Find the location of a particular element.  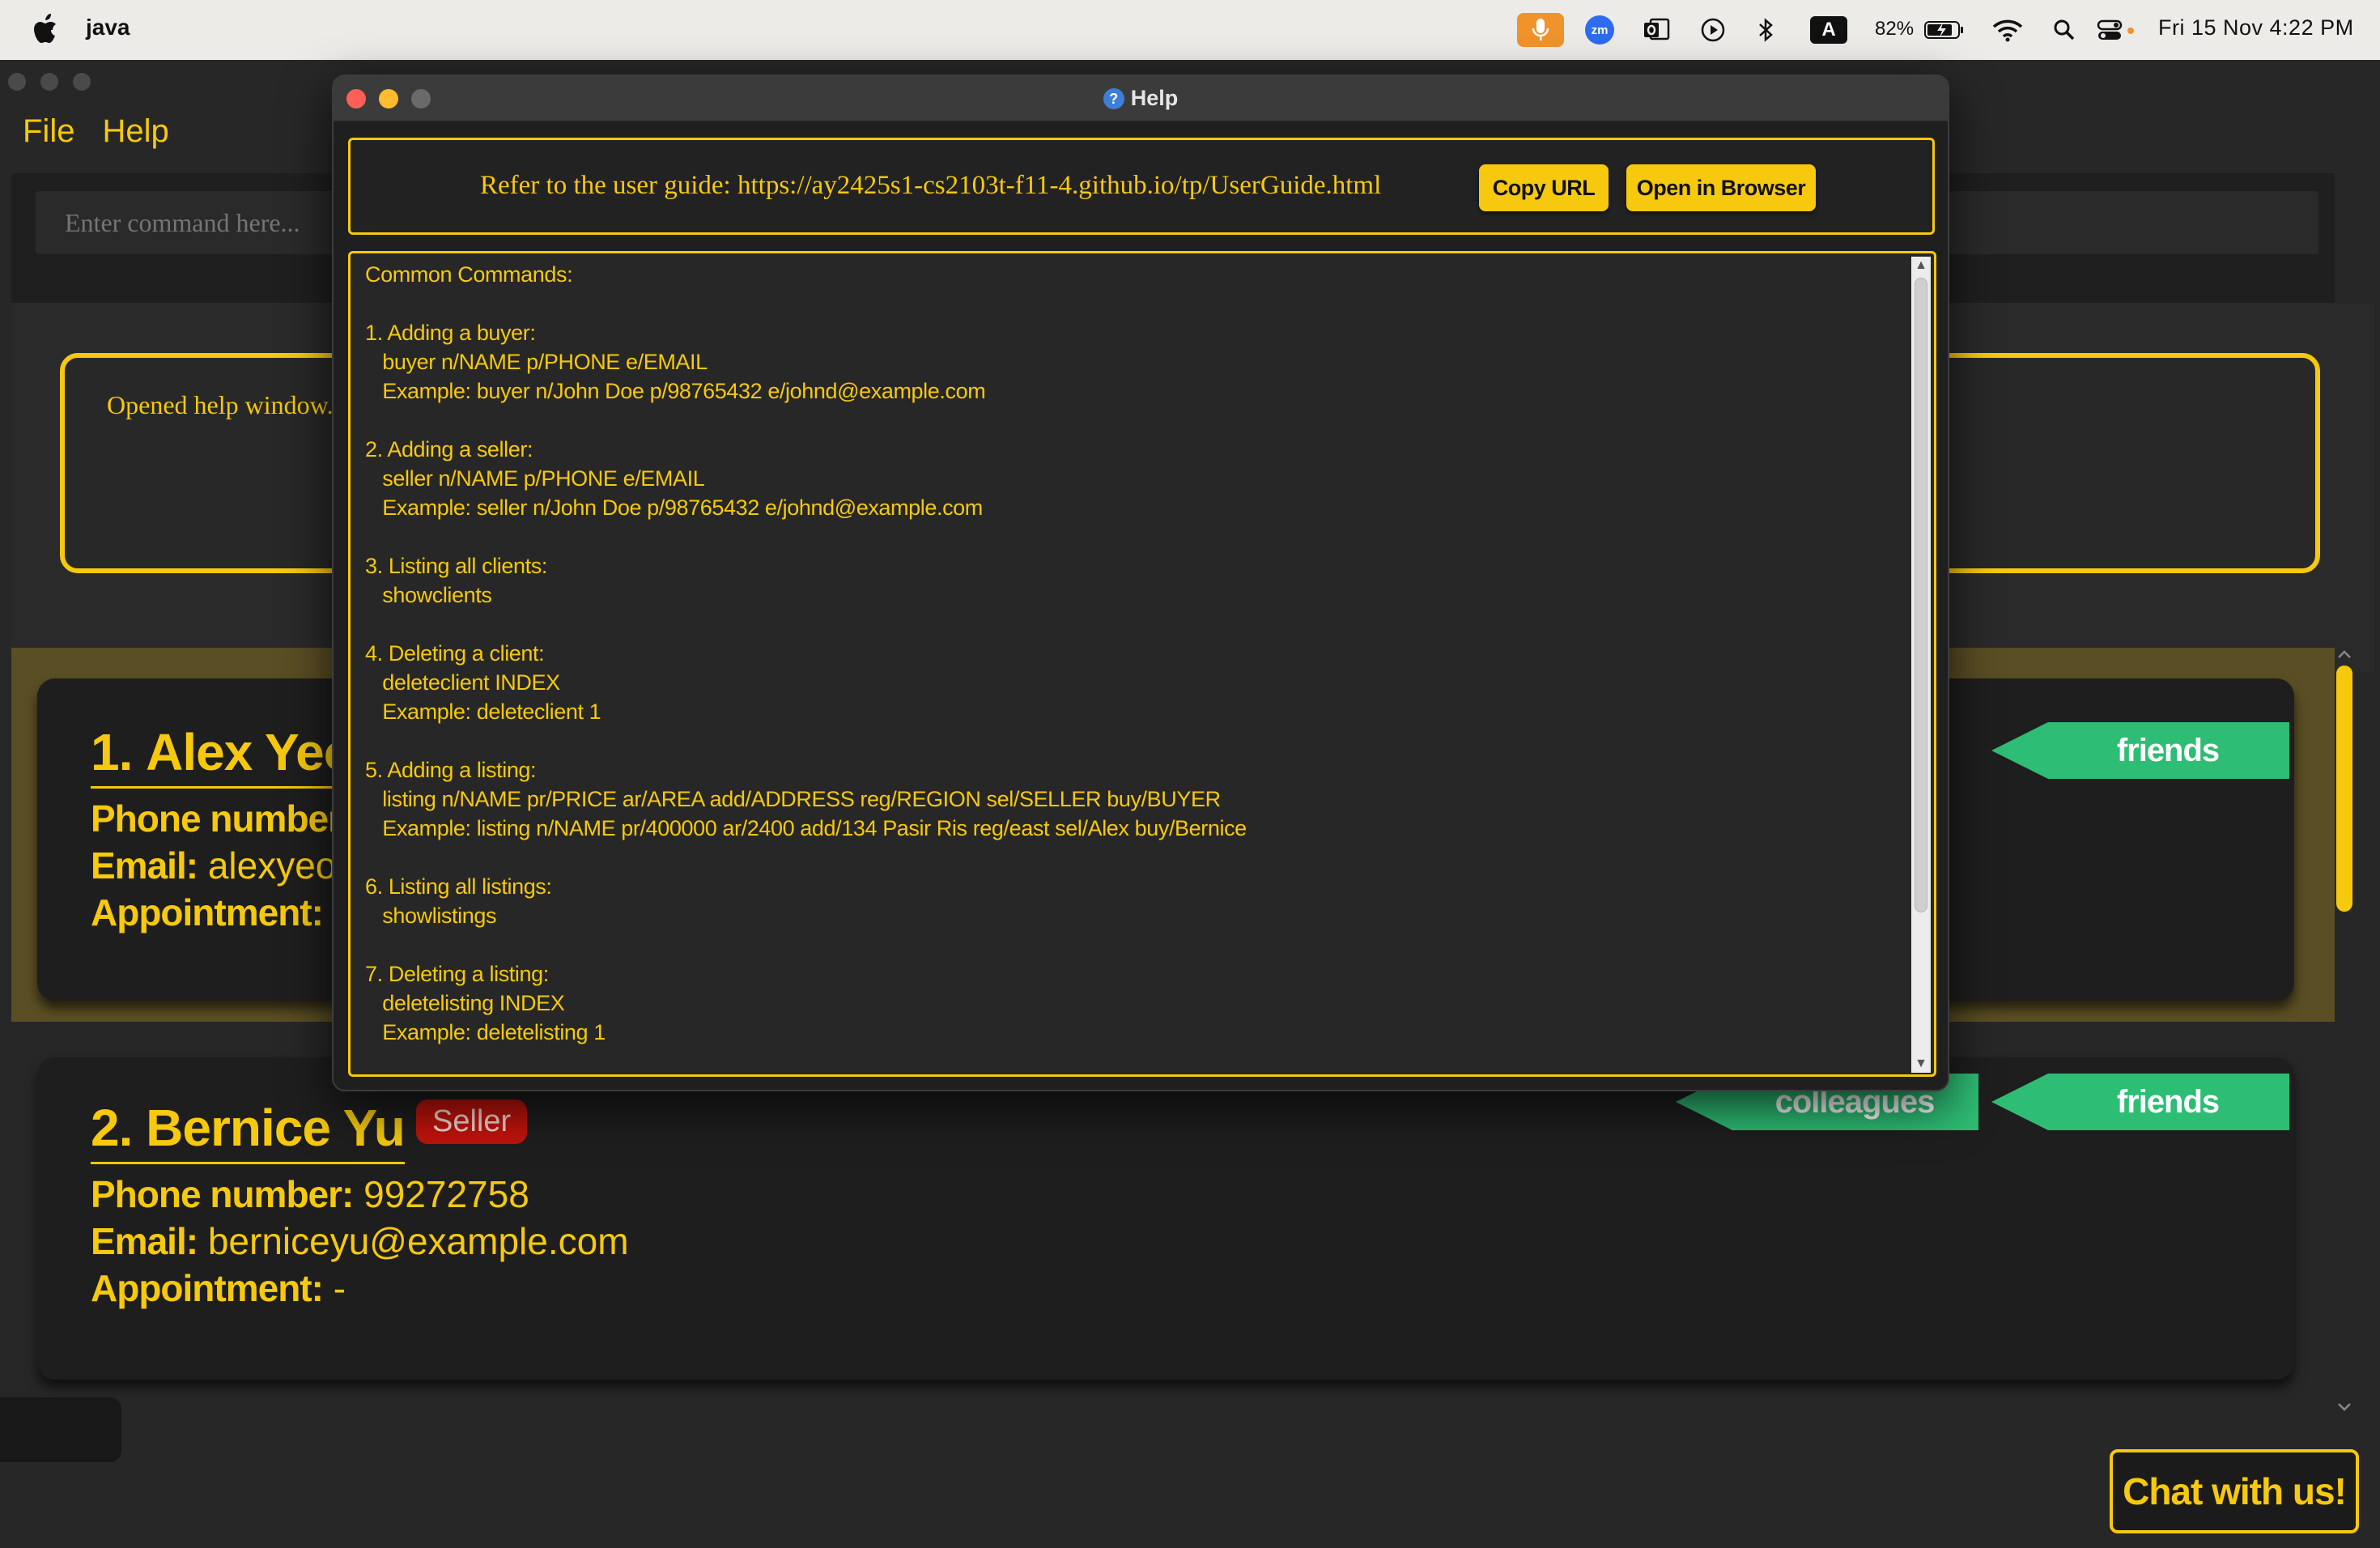

client-name-text: Bernice Yu is located at coordinates (276, 1128).